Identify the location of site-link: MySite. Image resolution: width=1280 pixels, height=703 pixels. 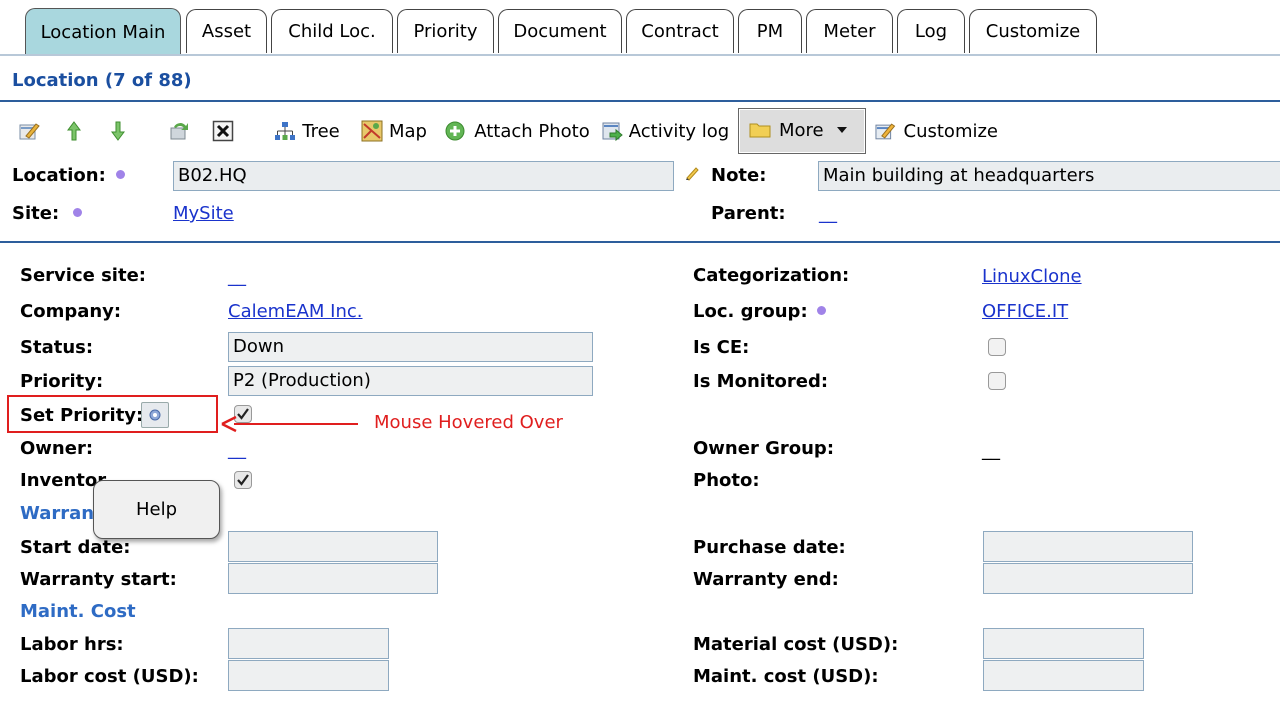
(203, 213).